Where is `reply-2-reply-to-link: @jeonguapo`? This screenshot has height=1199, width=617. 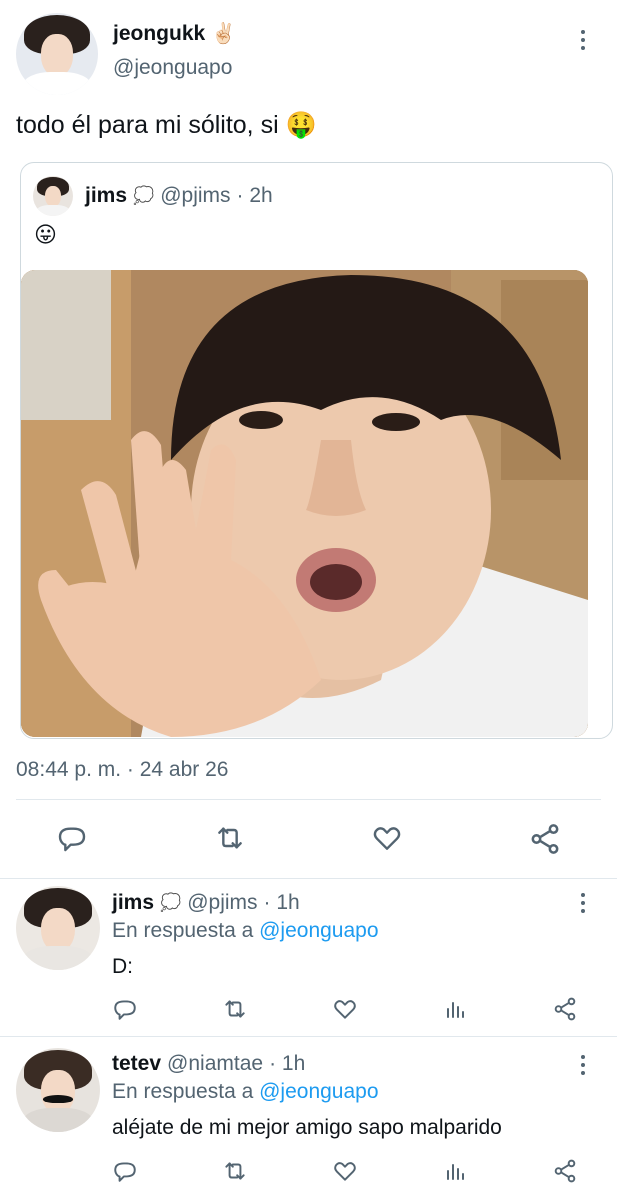
reply-2-reply-to-link: @jeonguapo is located at coordinates (318, 1091).